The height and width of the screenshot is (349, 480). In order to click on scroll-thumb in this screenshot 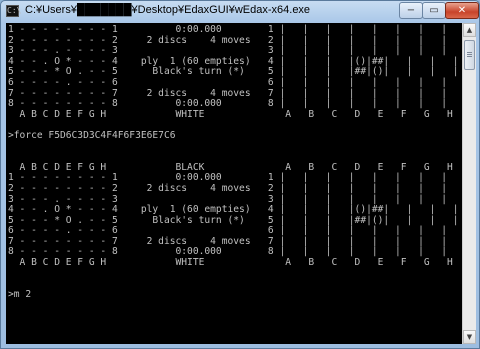, I will do `click(469, 55)`.